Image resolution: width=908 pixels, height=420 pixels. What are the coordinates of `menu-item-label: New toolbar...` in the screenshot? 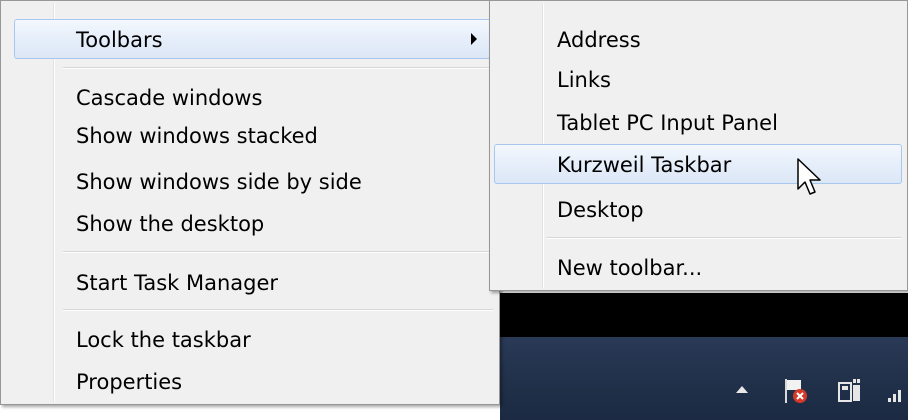 It's located at (630, 268).